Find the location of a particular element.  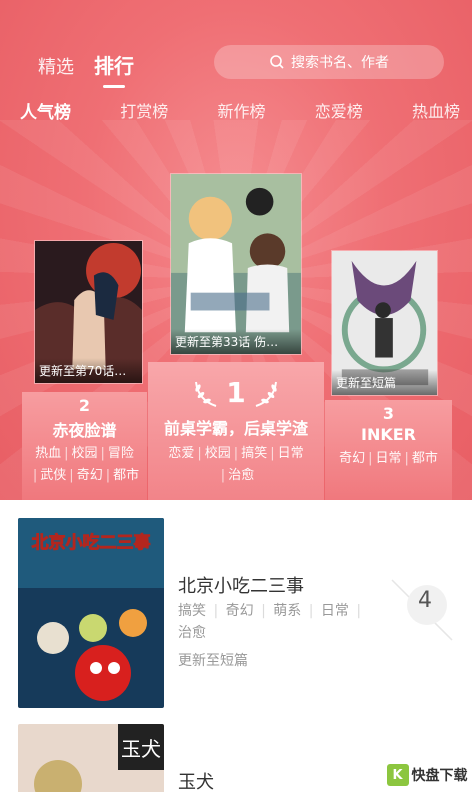

top-nav: 精选 排行 is located at coordinates (86, 64).